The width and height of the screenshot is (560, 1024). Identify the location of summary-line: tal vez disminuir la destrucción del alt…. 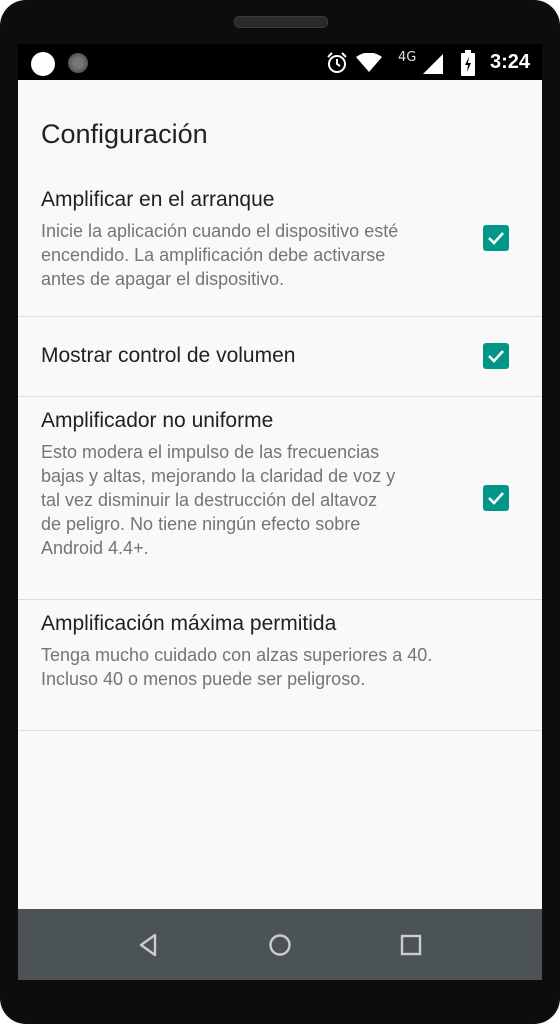
(209, 500).